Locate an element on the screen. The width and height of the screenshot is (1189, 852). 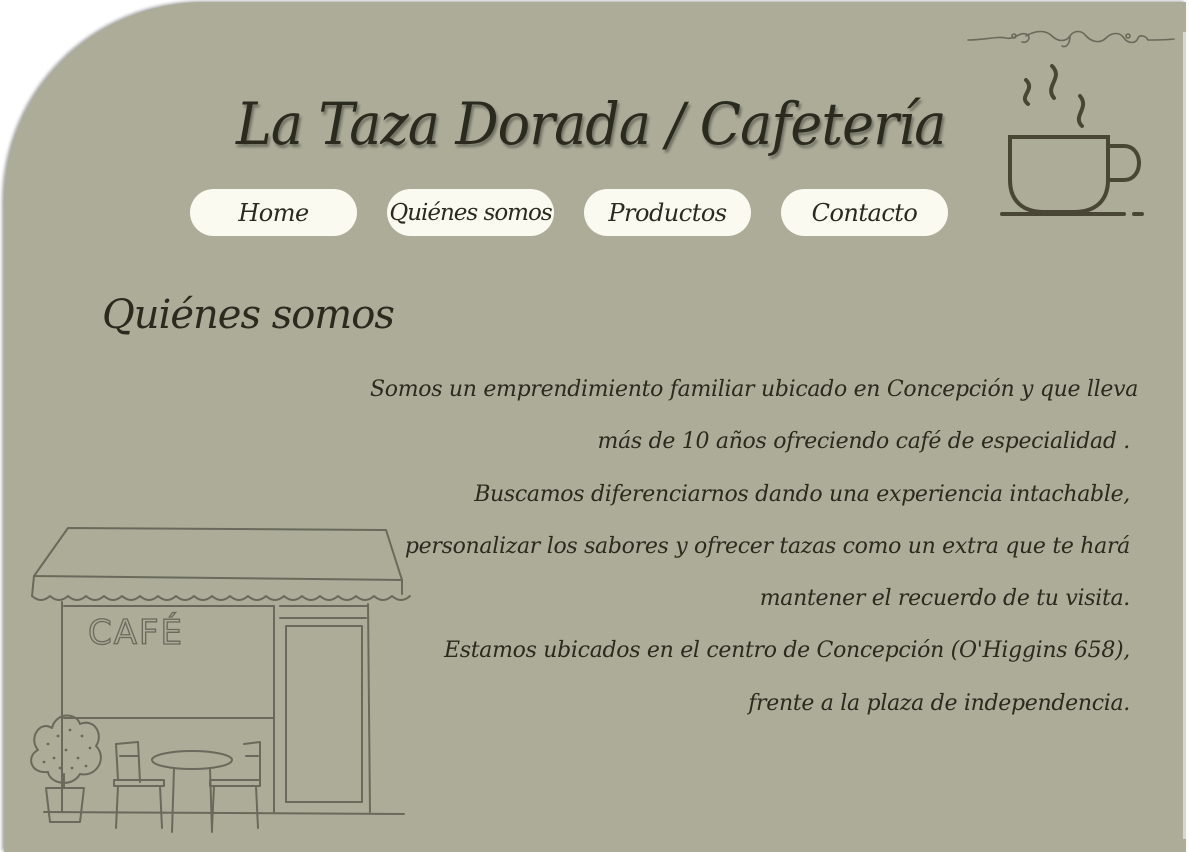
about-line: frente a la plaza de independencia. is located at coordinates (939, 703).